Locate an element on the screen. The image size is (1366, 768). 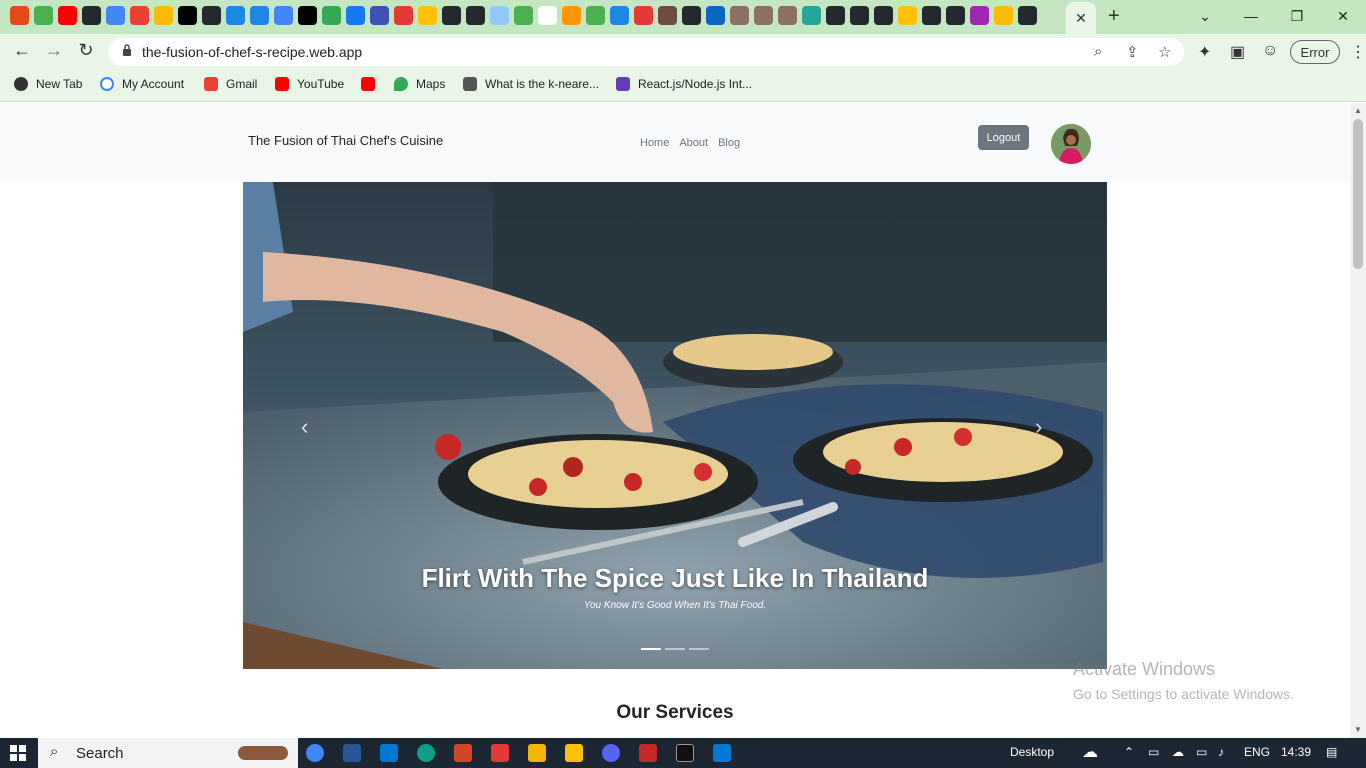
close-window-button: ✕ is located at coordinates (1343, 16).